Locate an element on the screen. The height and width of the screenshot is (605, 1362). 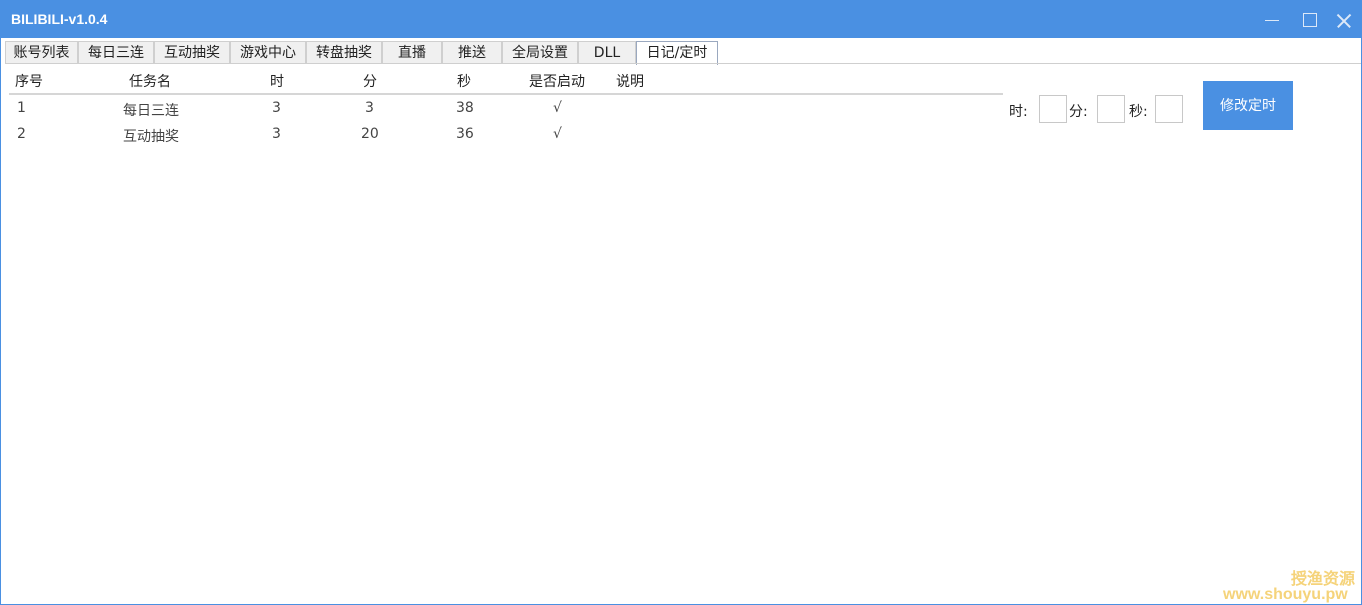
cell-second: 36 is located at coordinates (465, 134).